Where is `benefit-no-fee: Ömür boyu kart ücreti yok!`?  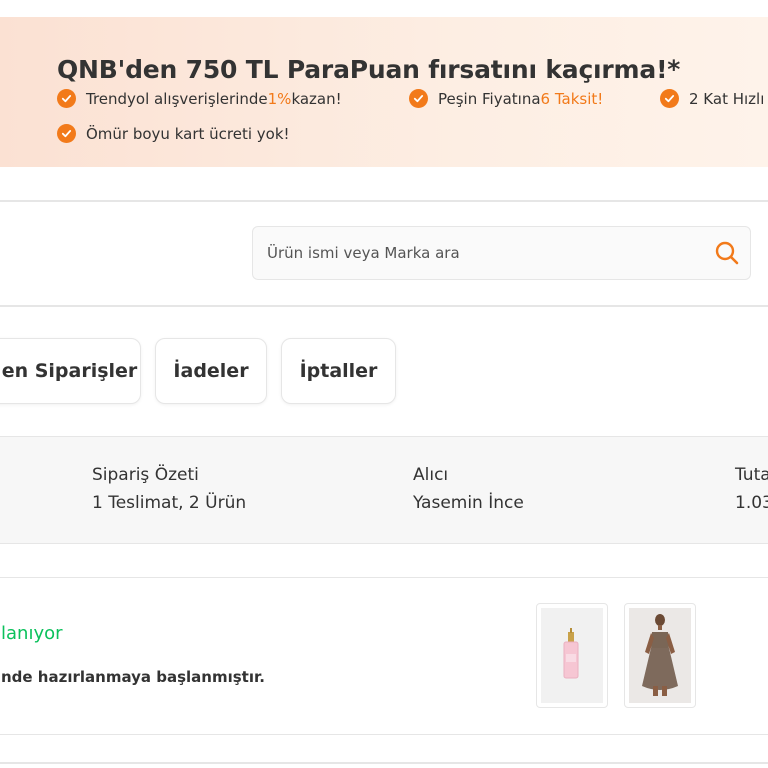
benefit-no-fee: Ömür boyu kart ücreti yok! is located at coordinates (173, 133).